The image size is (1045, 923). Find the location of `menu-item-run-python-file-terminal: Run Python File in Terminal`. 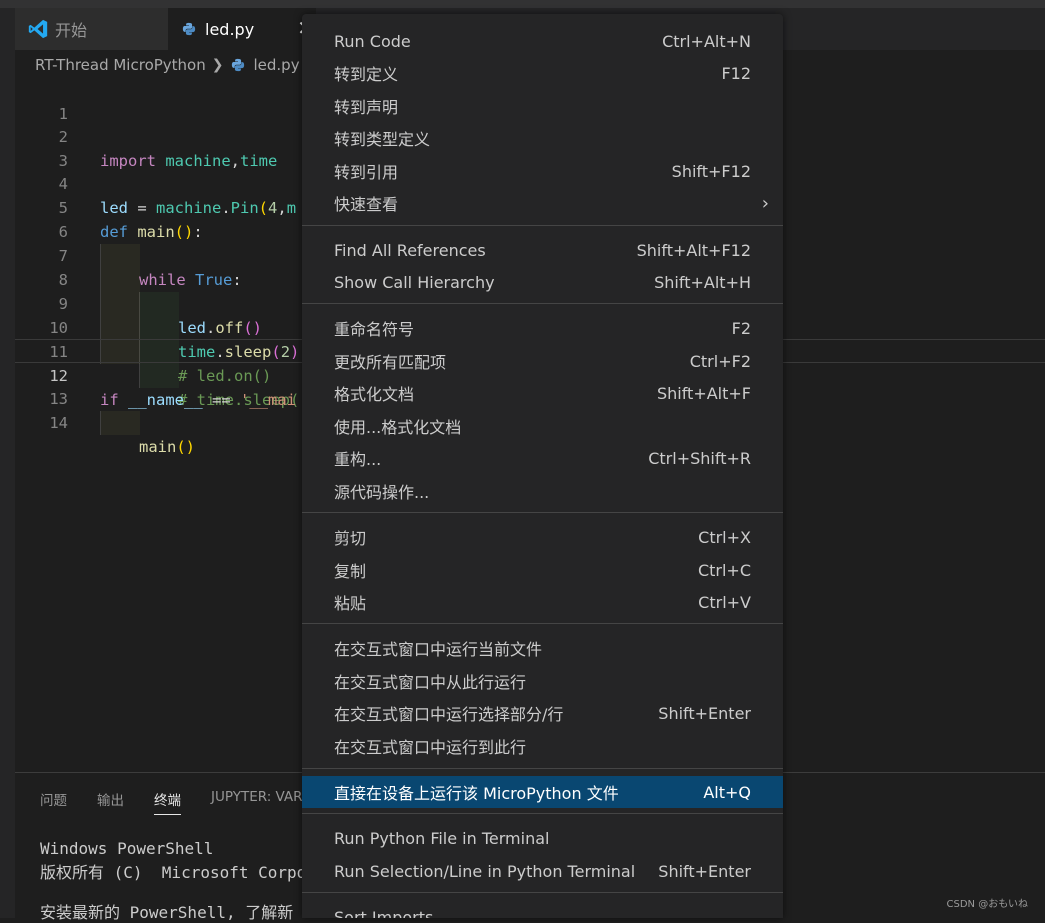

menu-item-run-python-file-terminal: Run Python File in Terminal is located at coordinates (542, 838).